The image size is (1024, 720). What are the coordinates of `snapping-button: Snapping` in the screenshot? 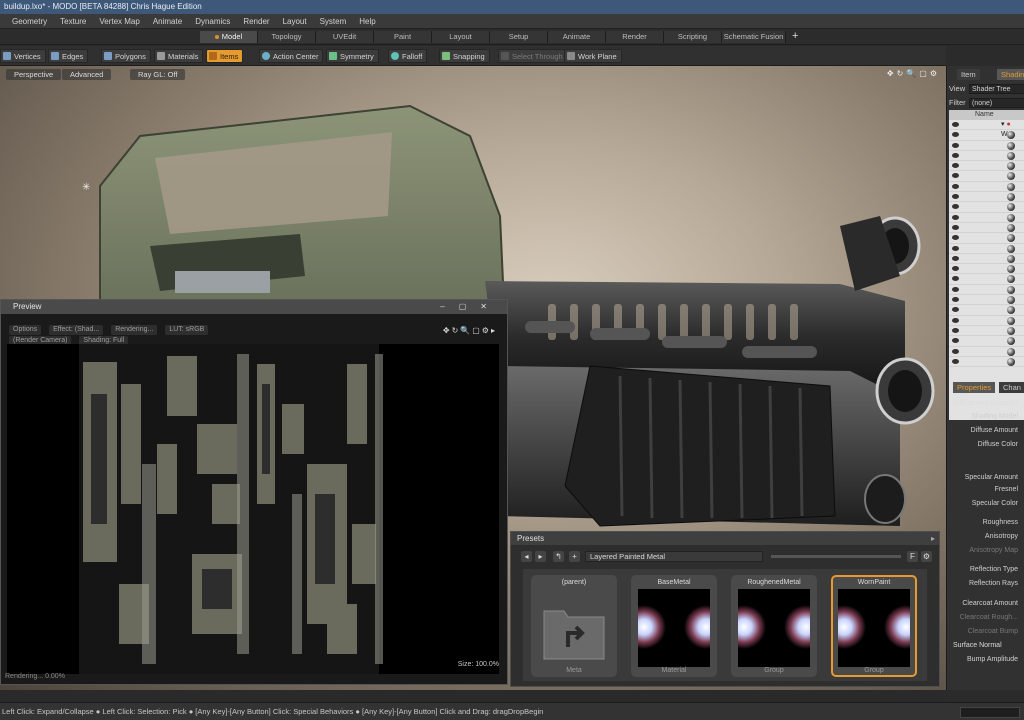 It's located at (464, 56).